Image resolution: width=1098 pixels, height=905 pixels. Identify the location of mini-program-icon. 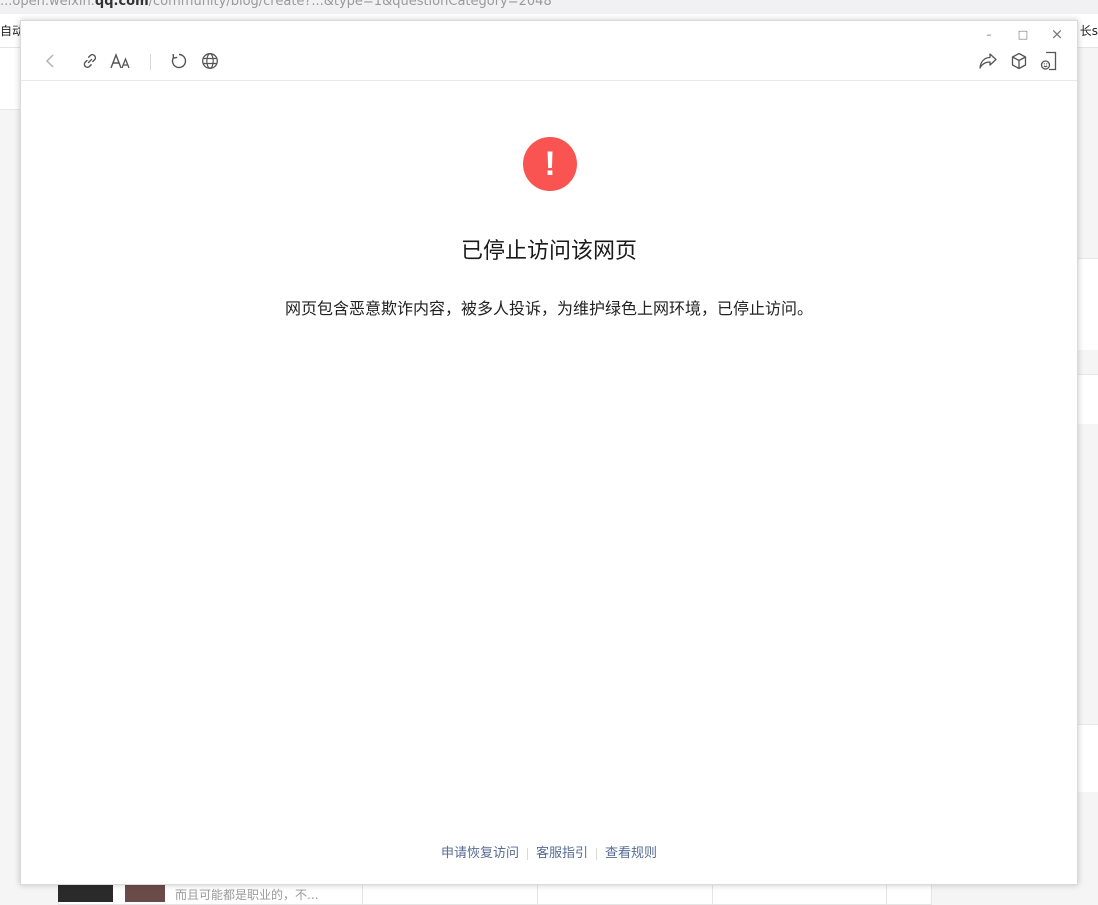
(1049, 61).